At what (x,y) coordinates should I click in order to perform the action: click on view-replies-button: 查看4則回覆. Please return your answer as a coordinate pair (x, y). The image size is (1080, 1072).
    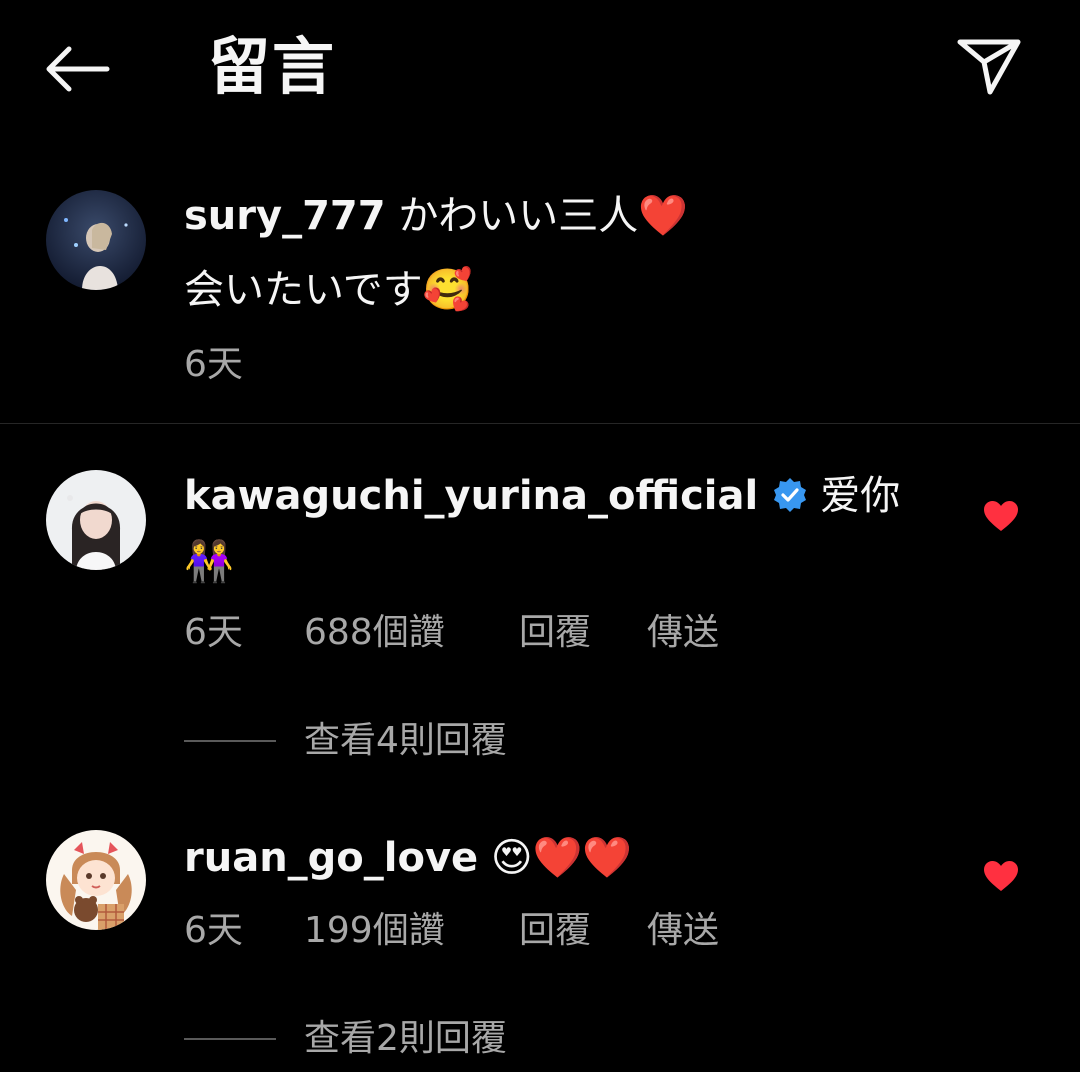
    Looking at the image, I should click on (345, 741).